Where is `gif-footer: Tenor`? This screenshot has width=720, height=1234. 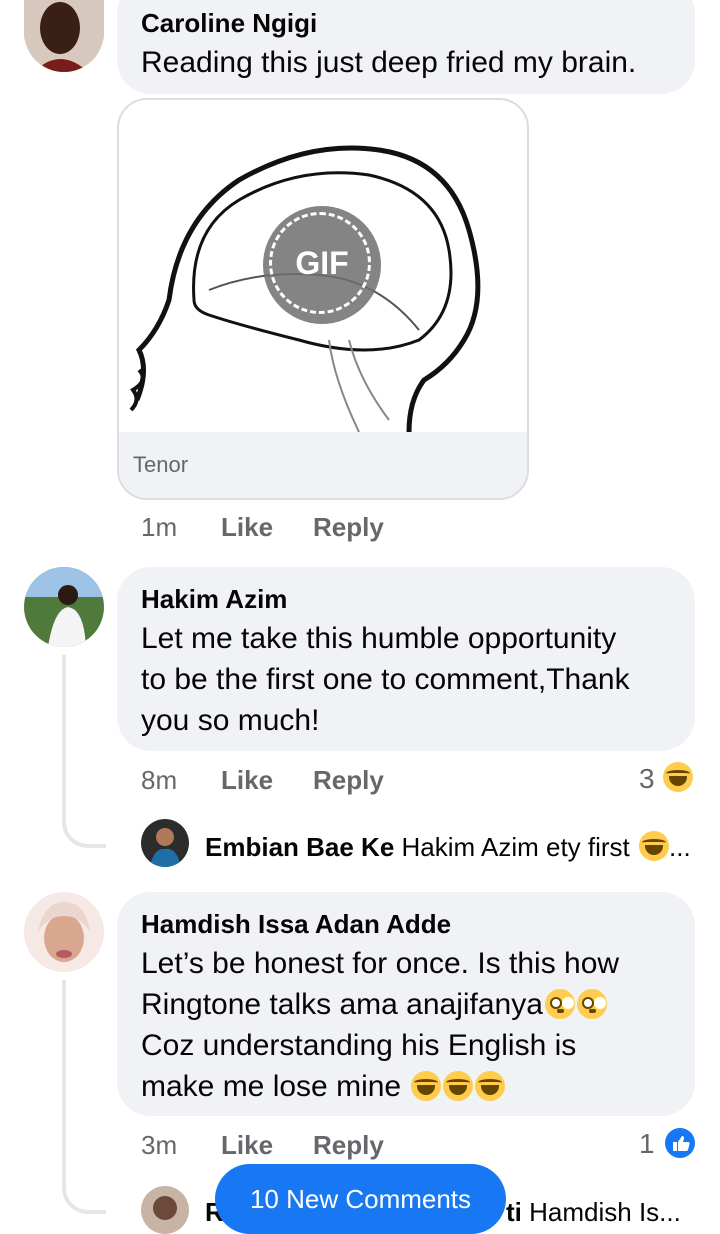 gif-footer: Tenor is located at coordinates (323, 465).